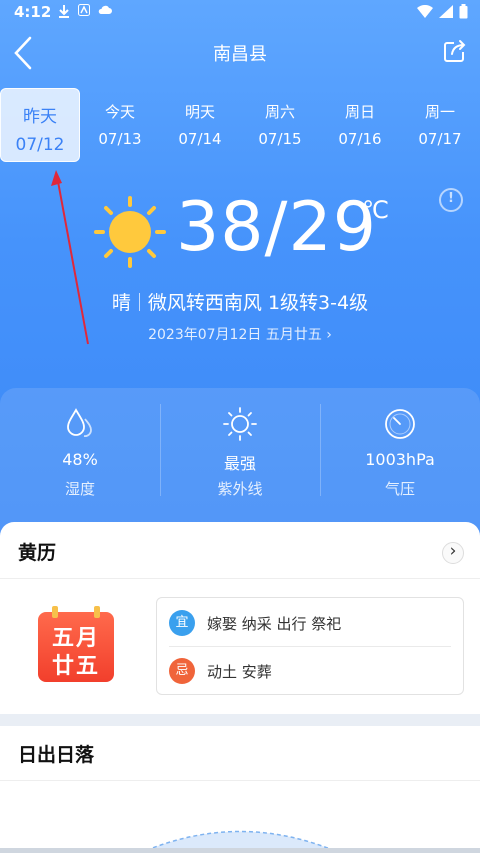 The width and height of the screenshot is (480, 853). I want to click on yi-row: 宜 嫁娶 纳采 出行 祭祀, so click(255, 623).